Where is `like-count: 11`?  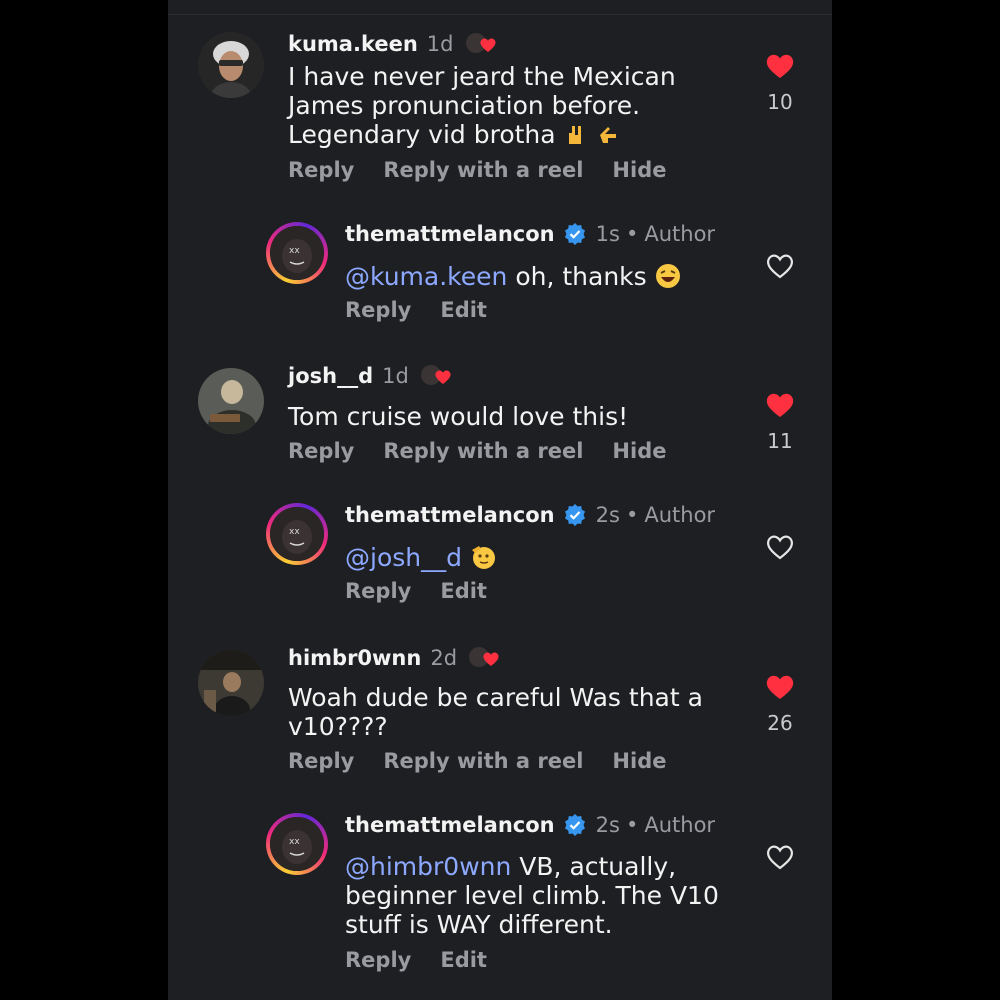
like-count: 11 is located at coordinates (780, 441).